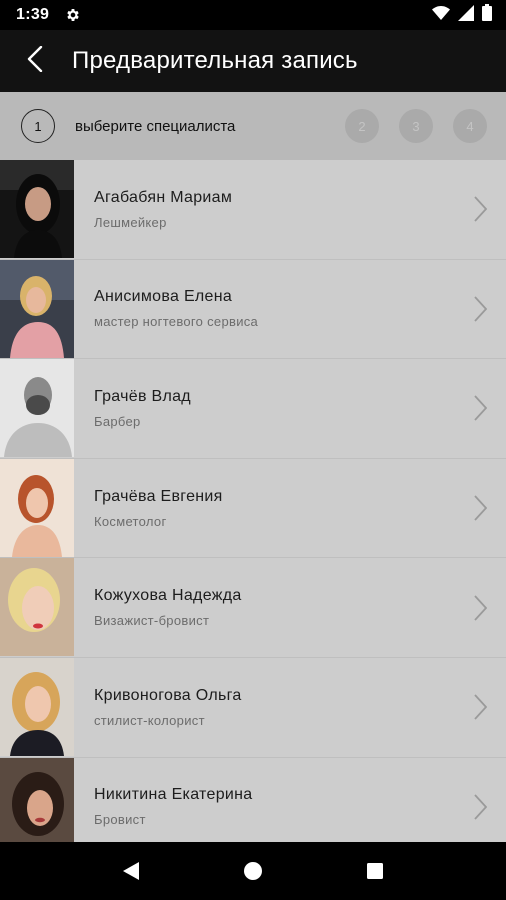 This screenshot has height=900, width=506. Describe the element at coordinates (163, 197) in the screenshot. I see `specialist-name: Агабабян Мариам` at that location.